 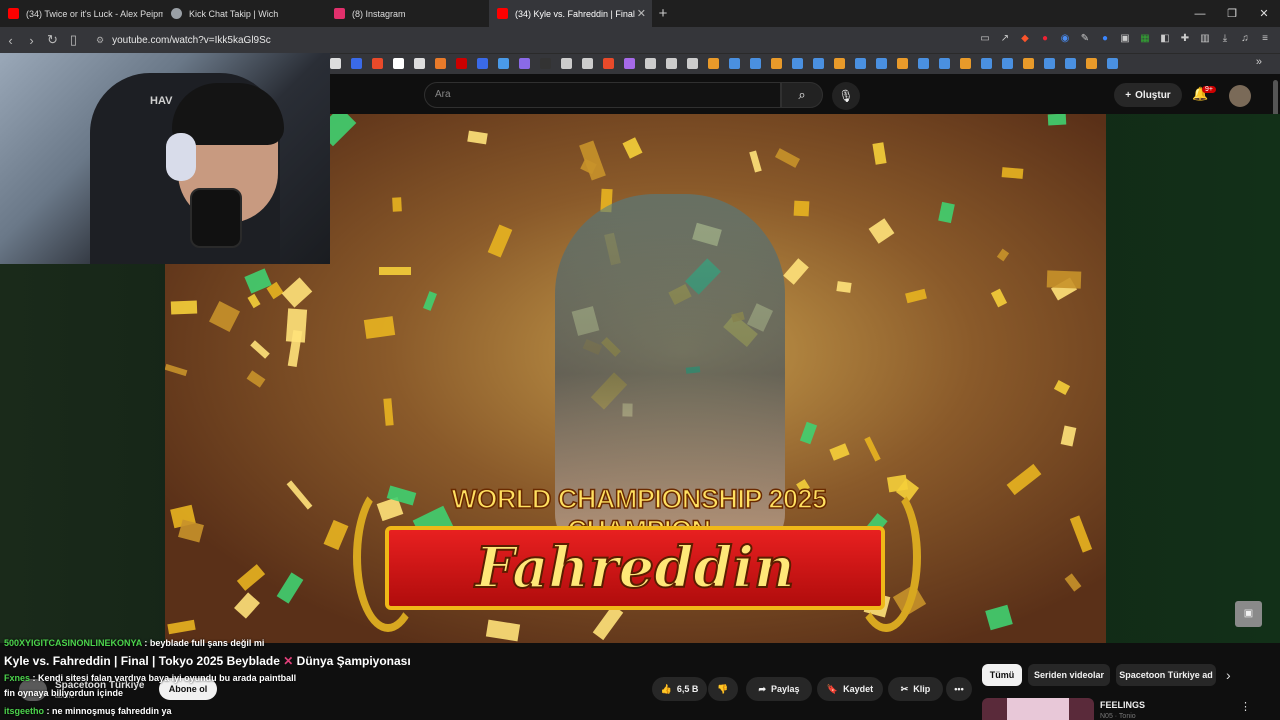 What do you see at coordinates (1125, 39) in the screenshot?
I see `extension-icon: ▣` at bounding box center [1125, 39].